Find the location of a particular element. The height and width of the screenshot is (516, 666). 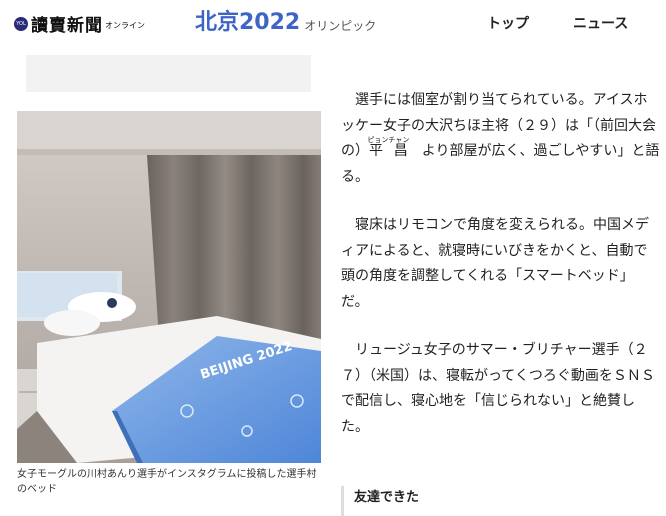

photo-caption: 女子モーグルの川村あんり選手がインスタグラムに投稿した選手村のベッド is located at coordinates (167, 482).